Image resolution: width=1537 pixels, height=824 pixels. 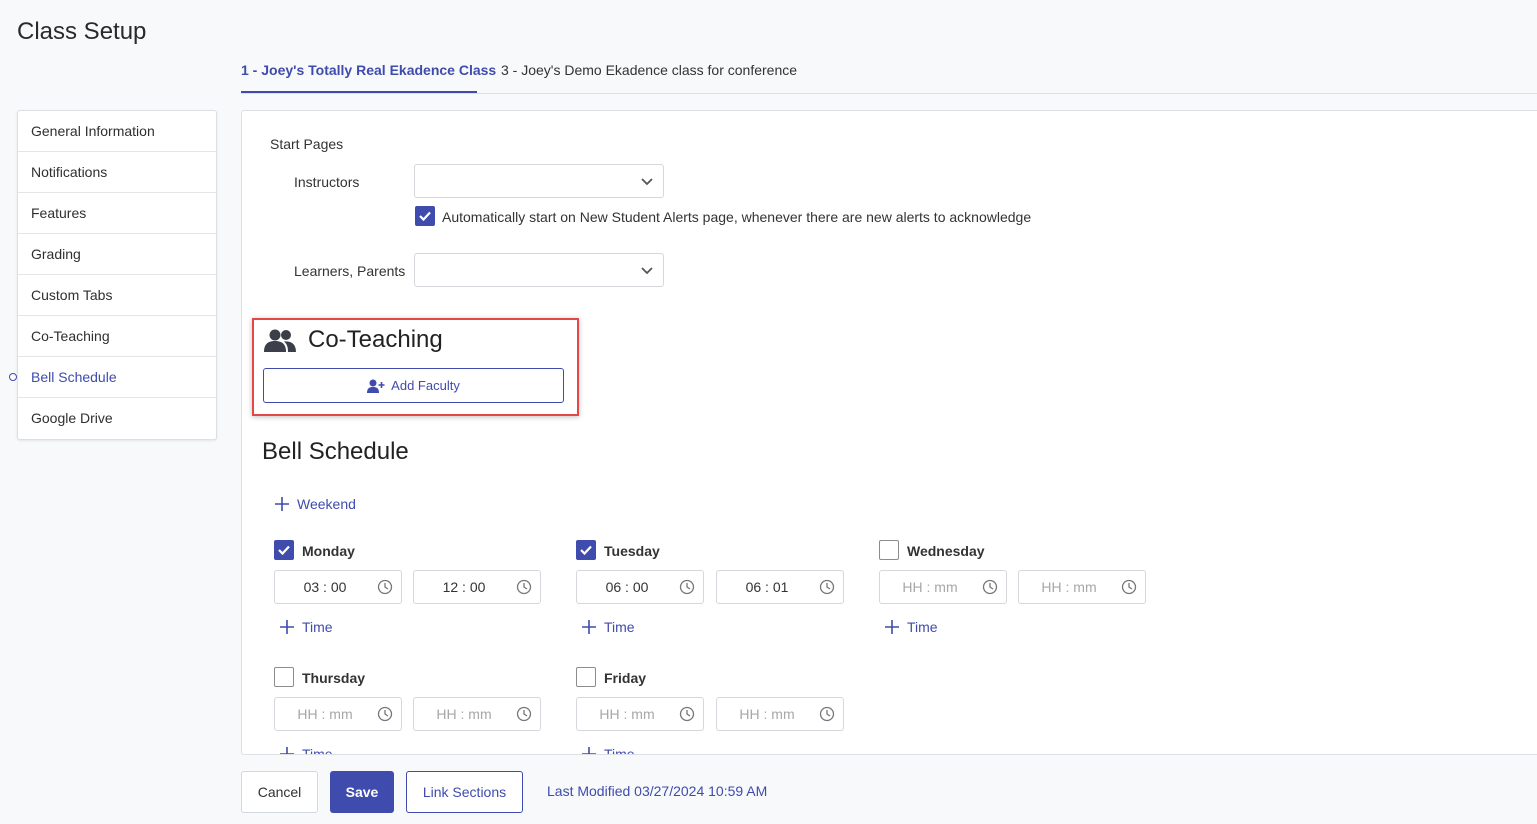 What do you see at coordinates (946, 551) in the screenshot?
I see `wednesday-label: Wednesday` at bounding box center [946, 551].